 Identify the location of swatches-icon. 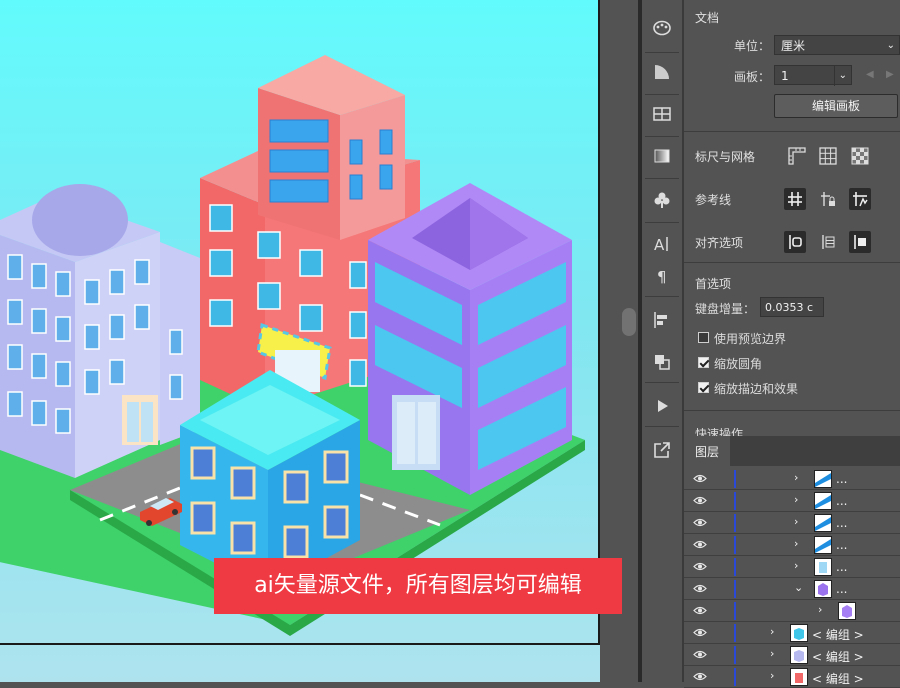
(662, 114).